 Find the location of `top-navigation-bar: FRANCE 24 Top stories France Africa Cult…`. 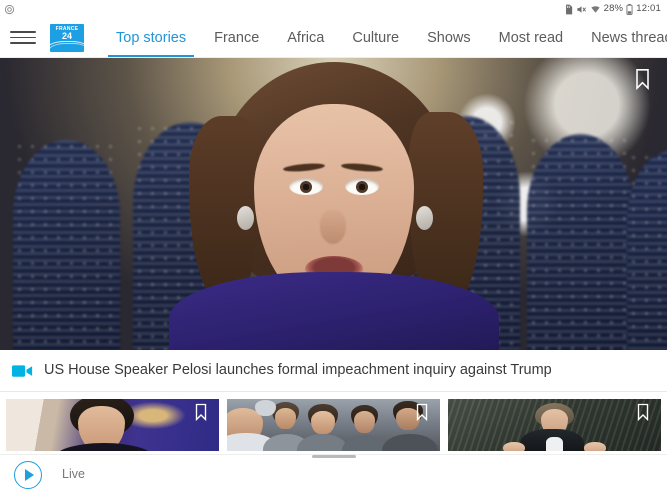

top-navigation-bar: FRANCE 24 Top stories France Africa Cult… is located at coordinates (333, 38).